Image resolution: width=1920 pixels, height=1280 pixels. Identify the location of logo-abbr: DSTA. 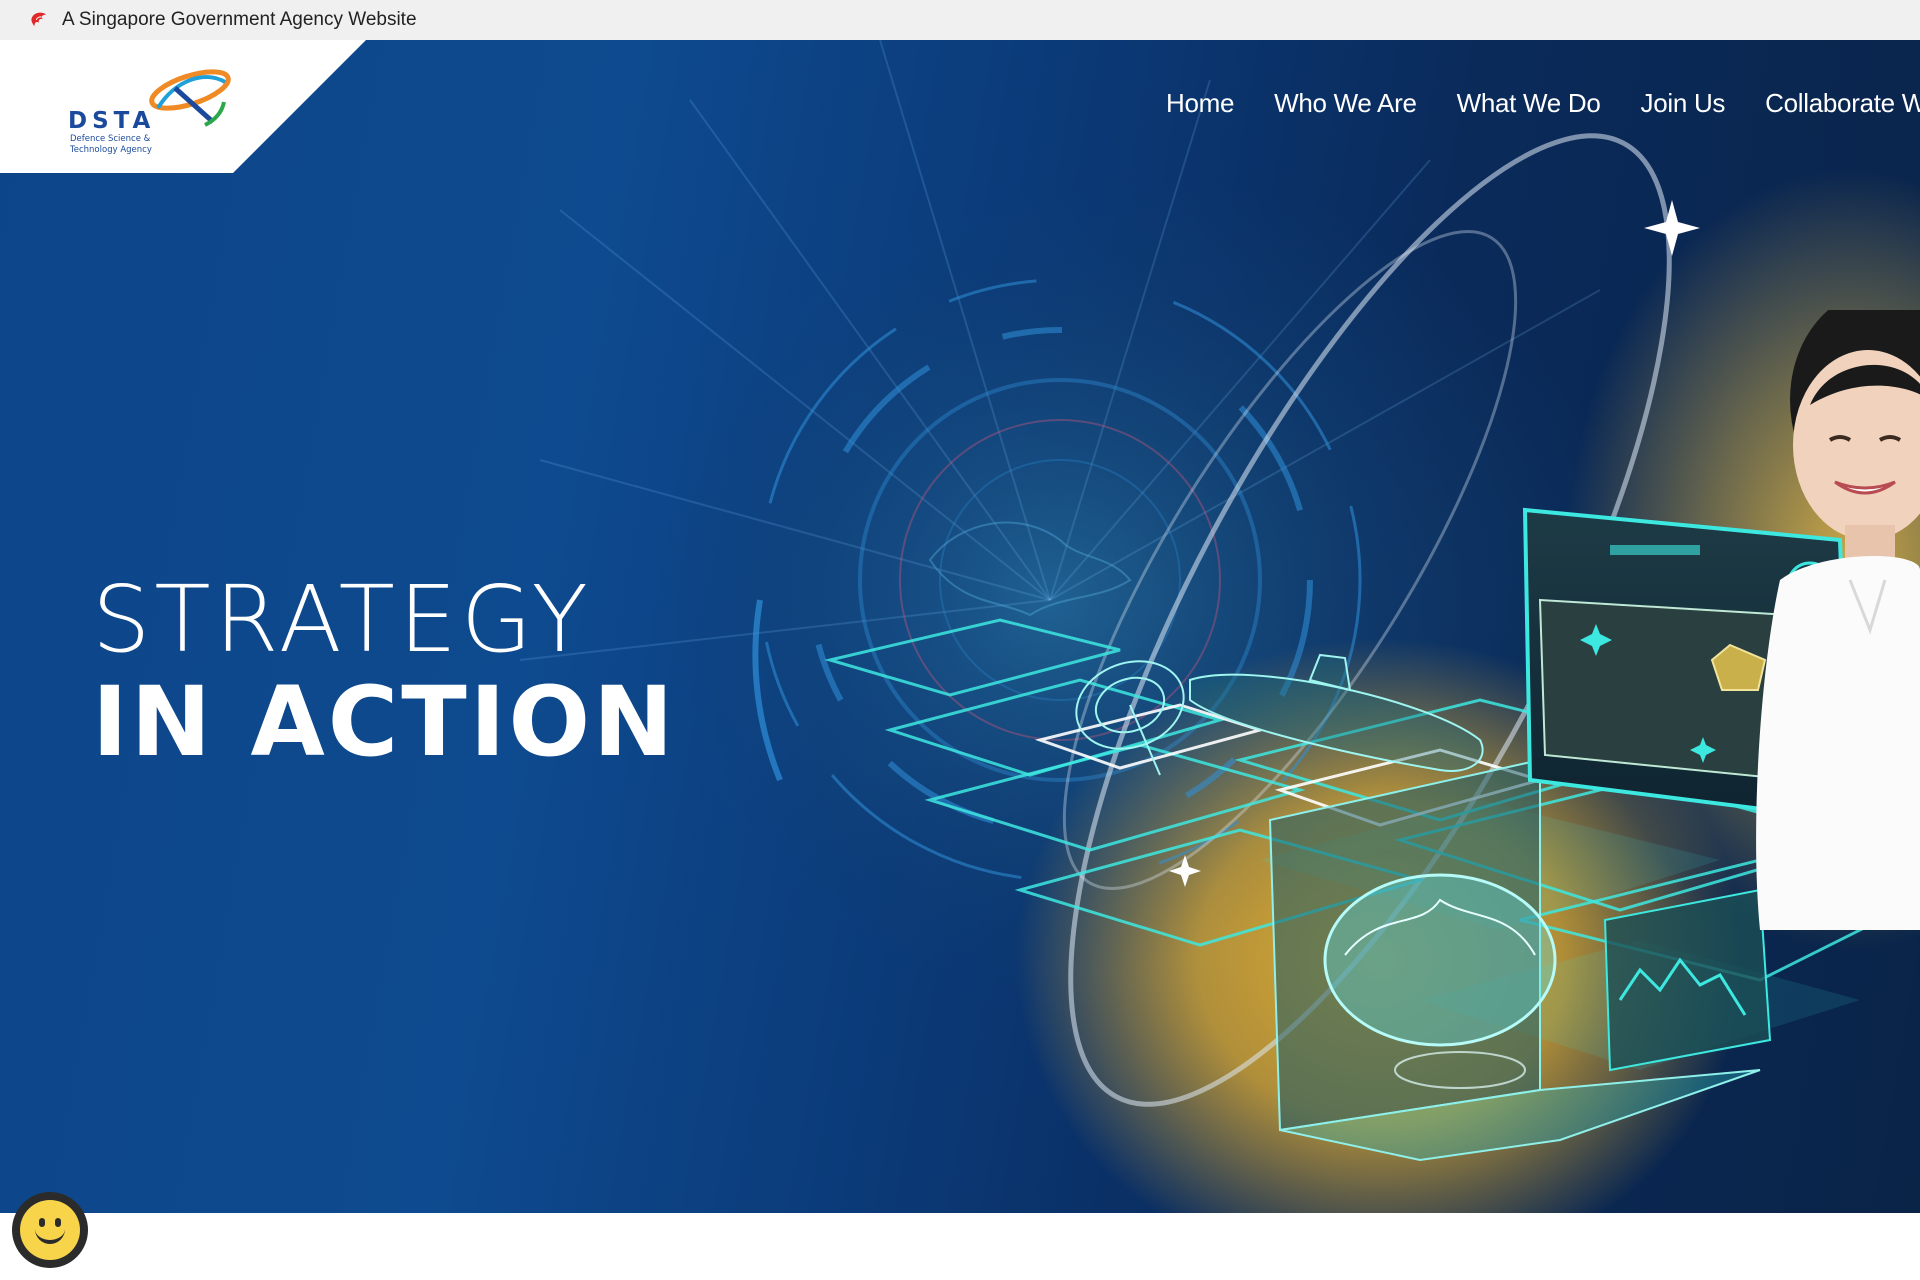
(111, 121).